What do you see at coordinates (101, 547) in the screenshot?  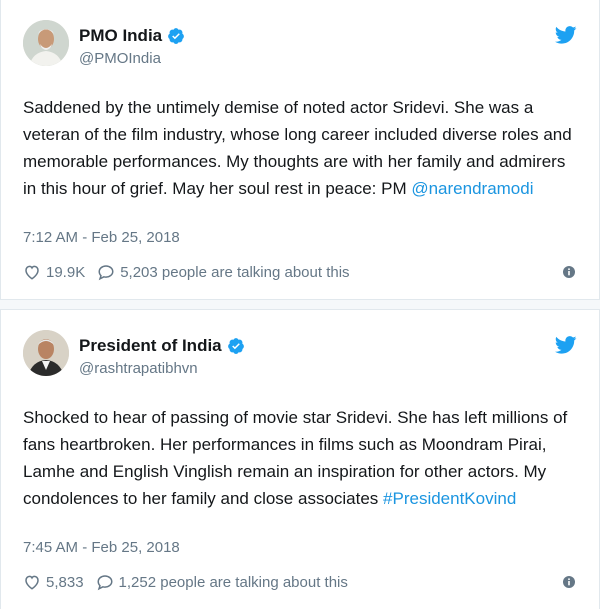 I see `timestamp: 7:45 AM - Feb 25, 2018` at bounding box center [101, 547].